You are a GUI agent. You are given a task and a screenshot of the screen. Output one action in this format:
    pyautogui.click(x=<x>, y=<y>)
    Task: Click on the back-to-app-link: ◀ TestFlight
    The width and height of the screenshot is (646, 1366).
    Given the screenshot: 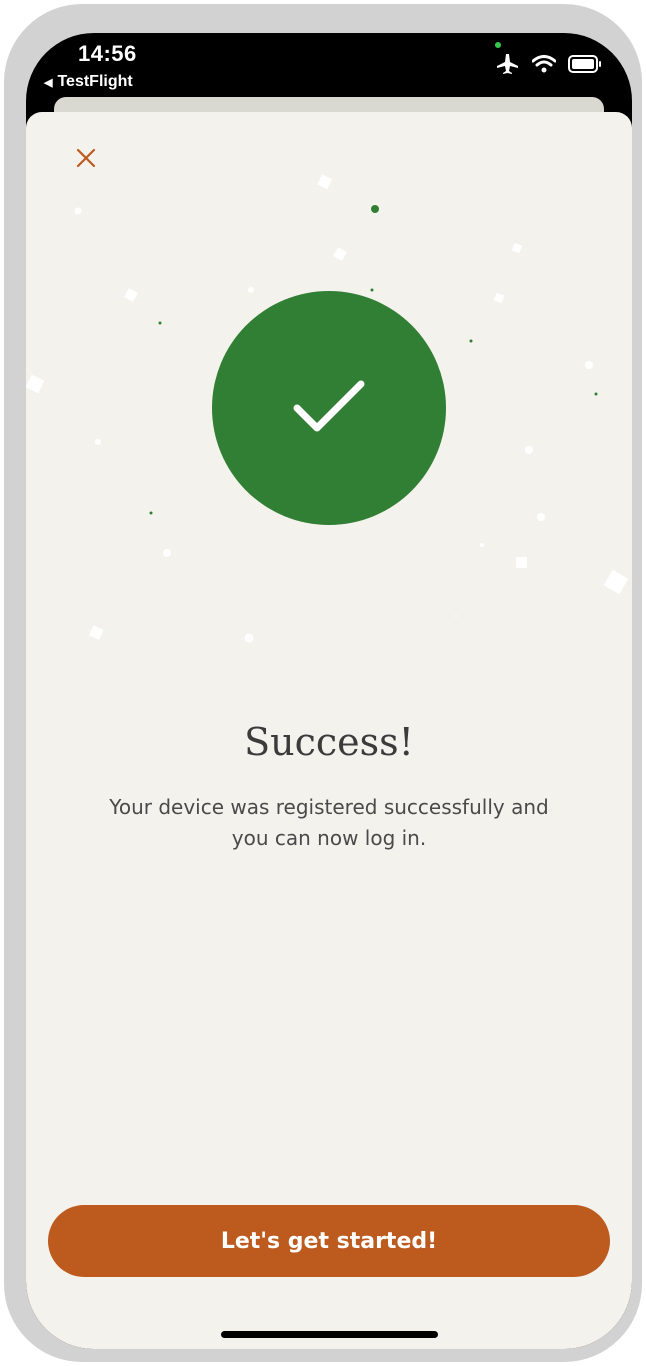 What is the action you would take?
    pyautogui.click(x=88, y=82)
    